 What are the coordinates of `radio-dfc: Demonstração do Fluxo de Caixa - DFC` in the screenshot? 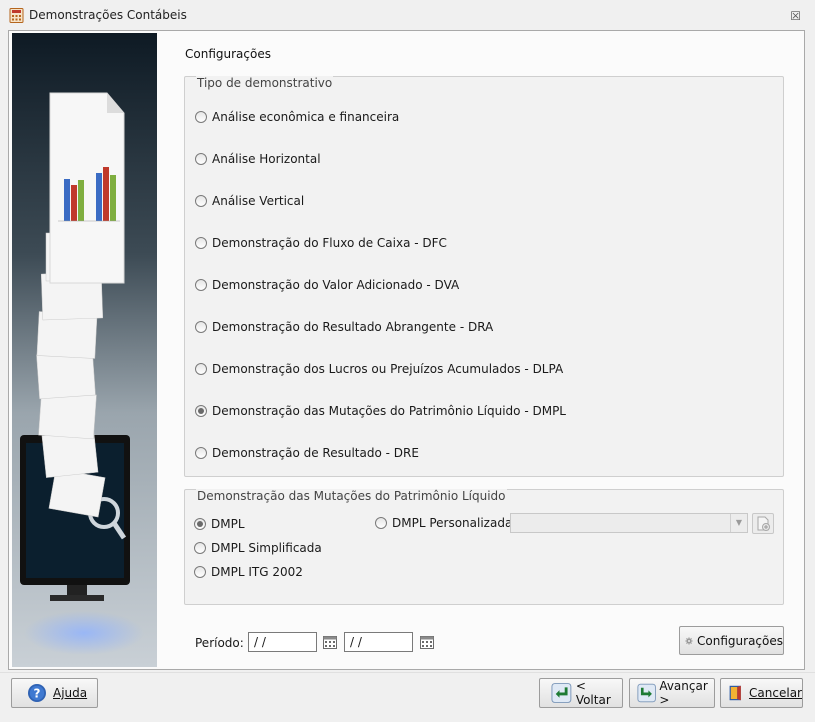 It's located at (321, 243).